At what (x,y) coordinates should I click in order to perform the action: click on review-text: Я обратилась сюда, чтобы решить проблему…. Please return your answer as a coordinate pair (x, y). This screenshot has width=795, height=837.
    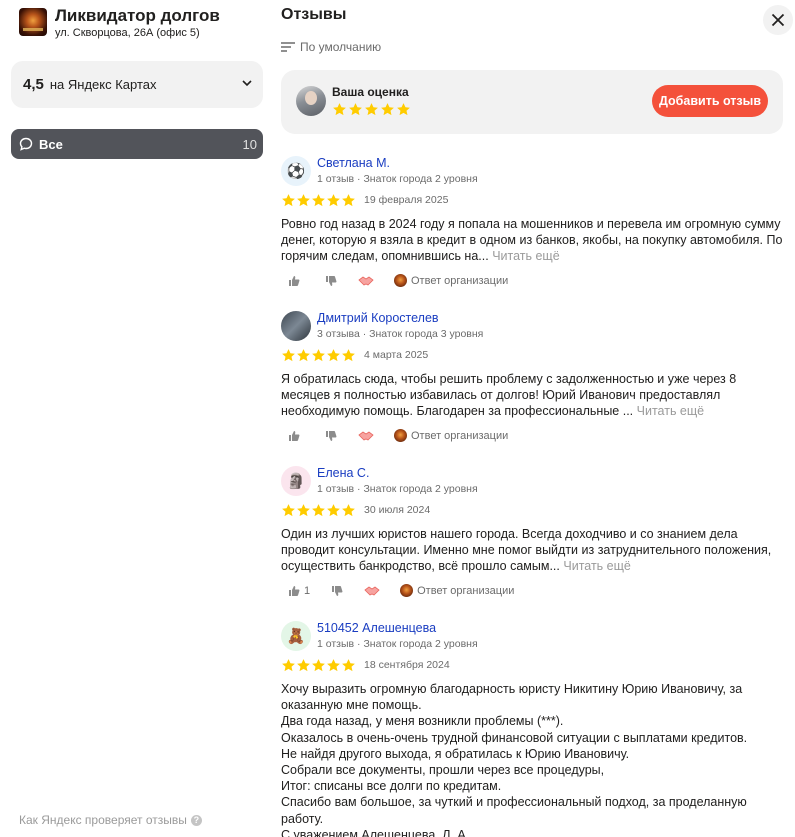
    Looking at the image, I should click on (533, 395).